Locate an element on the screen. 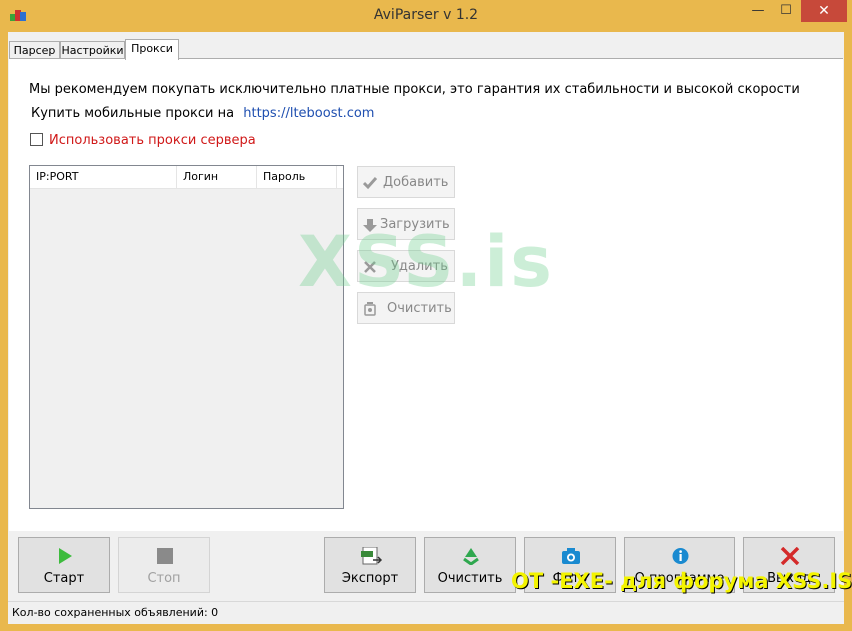 The height and width of the screenshot is (631, 852). export-label: Экспорт is located at coordinates (370, 578).